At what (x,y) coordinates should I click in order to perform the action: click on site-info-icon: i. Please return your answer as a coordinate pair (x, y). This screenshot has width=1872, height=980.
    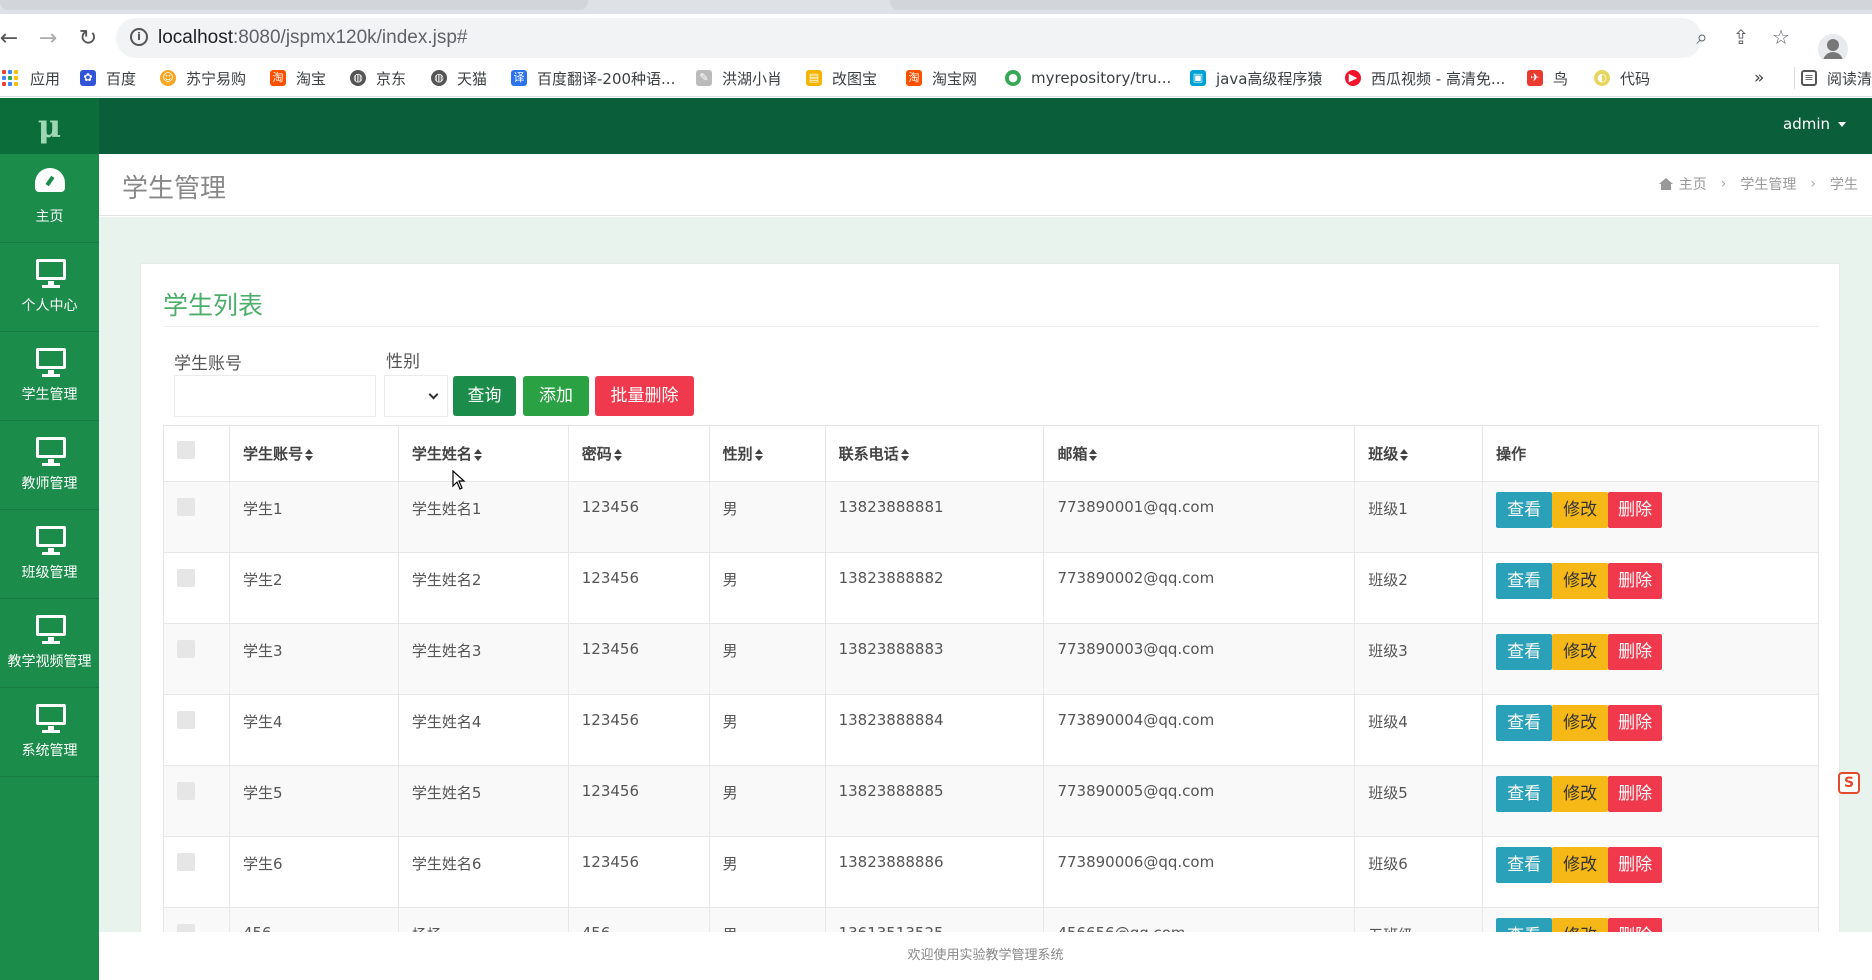
    Looking at the image, I should click on (139, 37).